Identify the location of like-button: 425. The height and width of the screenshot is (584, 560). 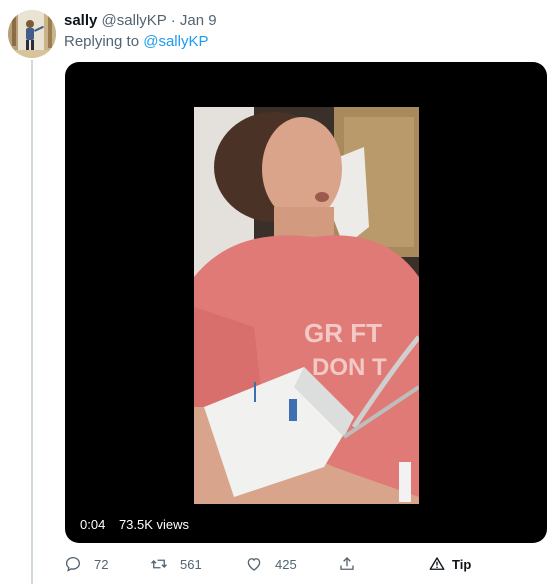
(271, 564).